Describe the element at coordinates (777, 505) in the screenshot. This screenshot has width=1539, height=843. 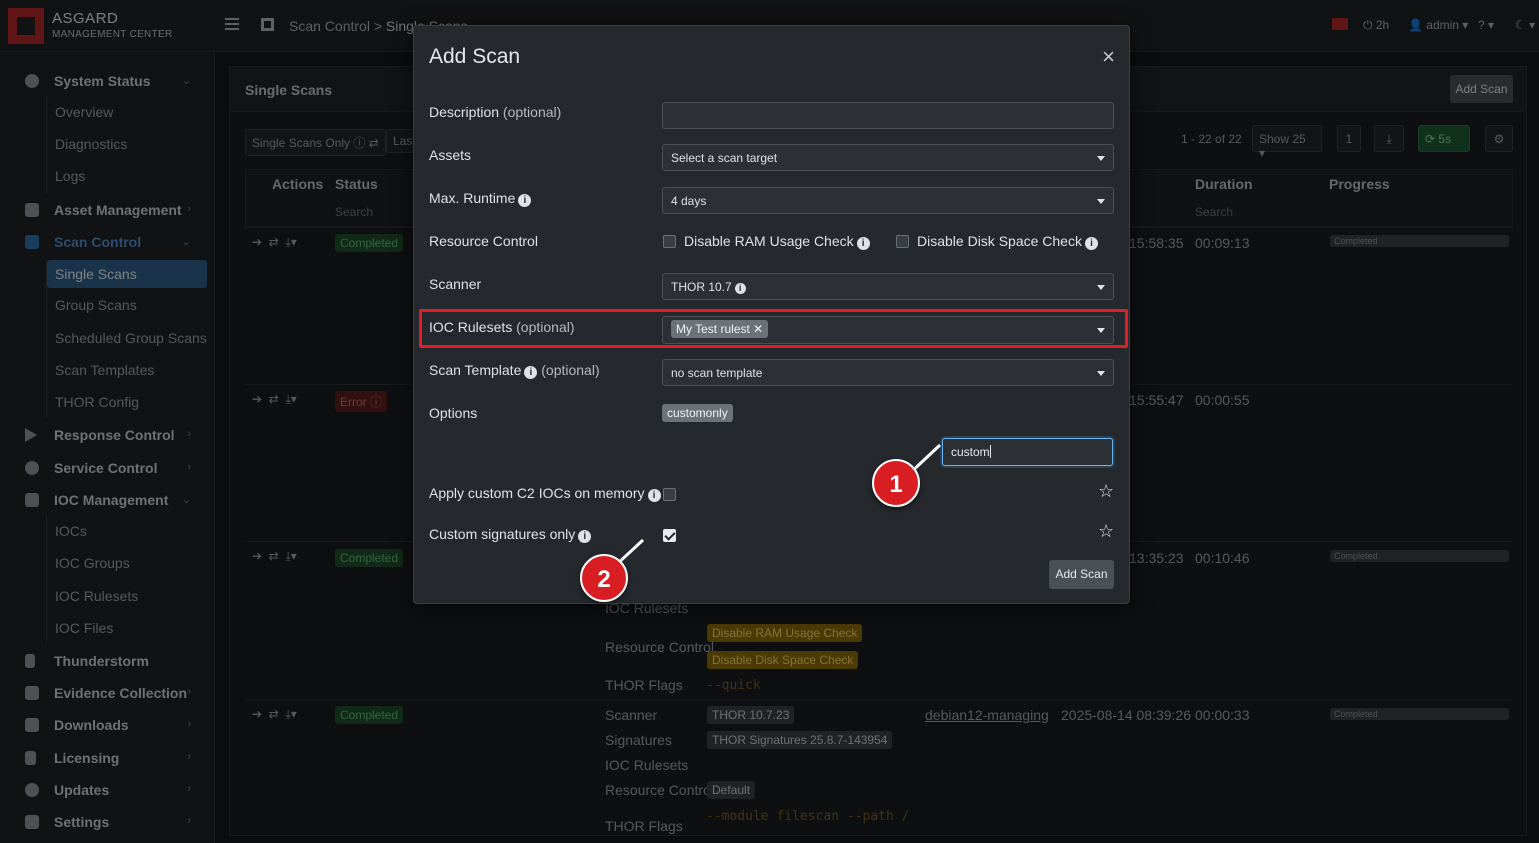
I see `callout-arrows` at that location.